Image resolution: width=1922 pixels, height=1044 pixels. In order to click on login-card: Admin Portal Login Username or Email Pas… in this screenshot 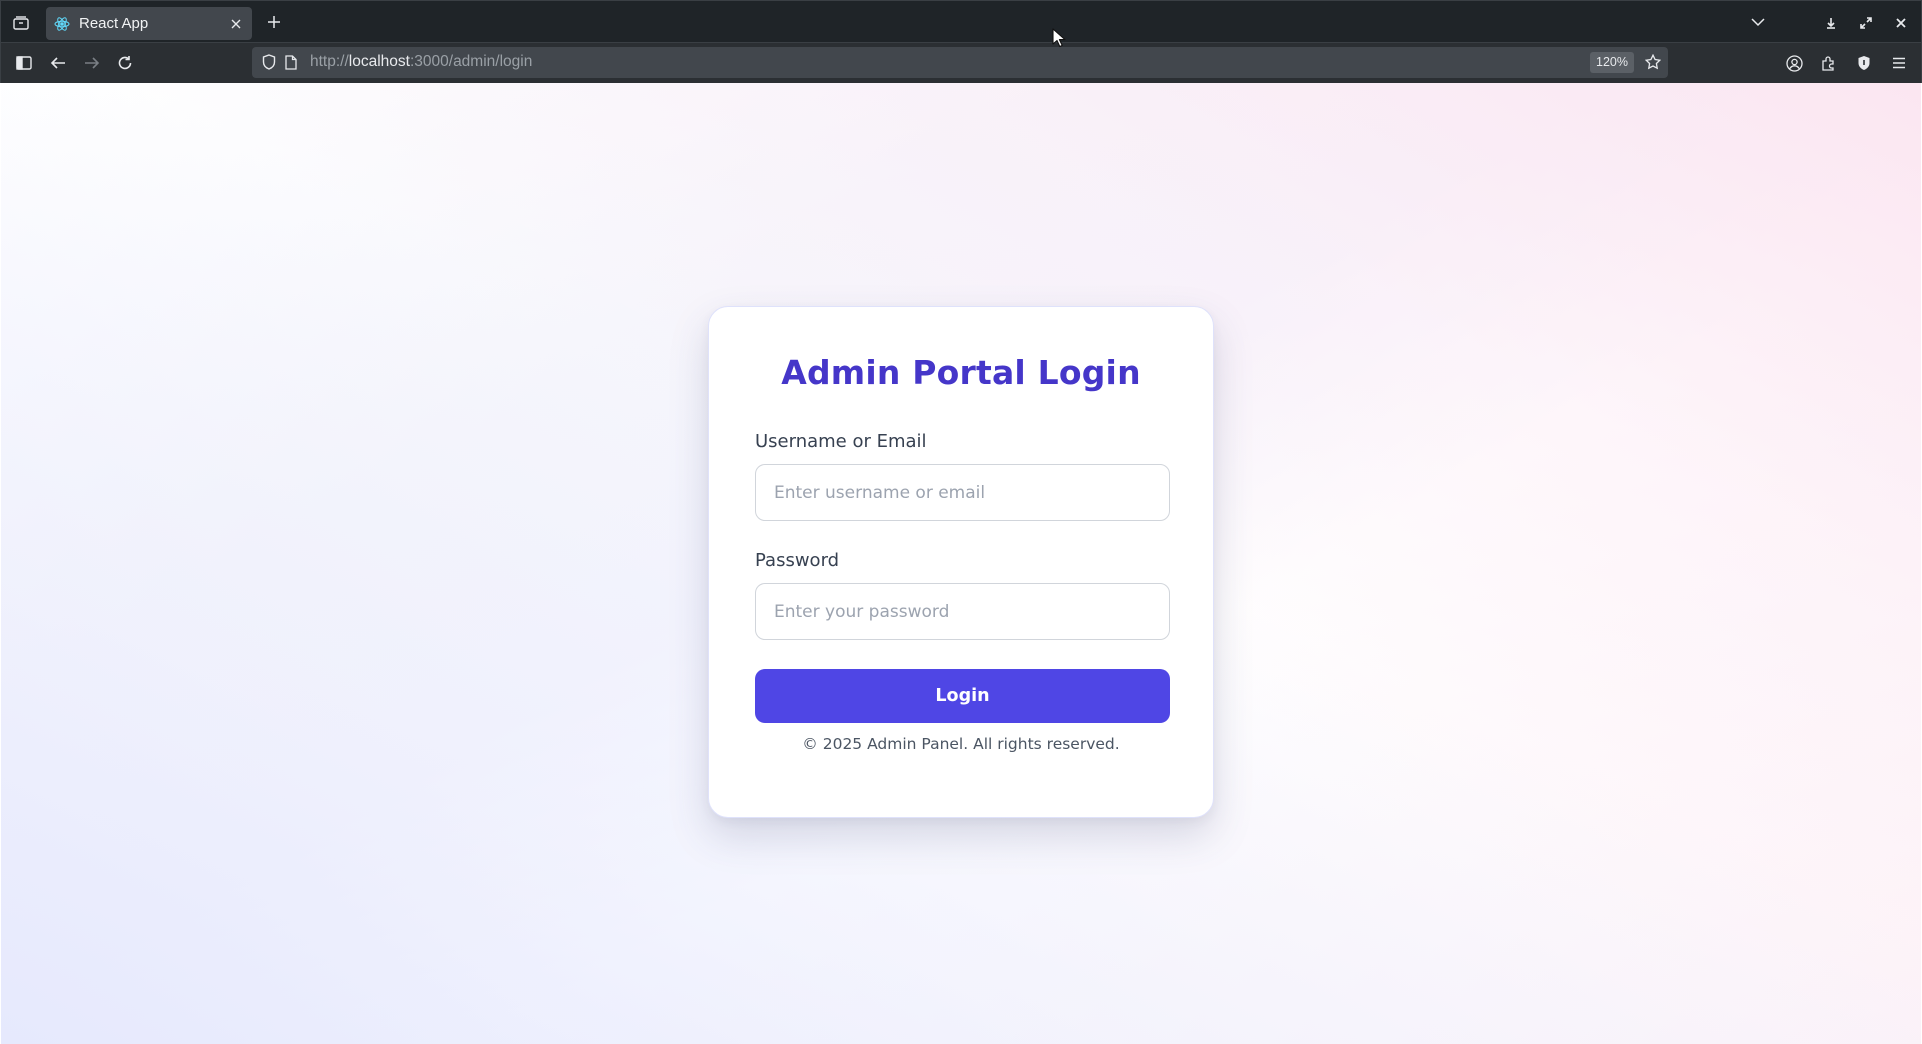, I will do `click(961, 562)`.